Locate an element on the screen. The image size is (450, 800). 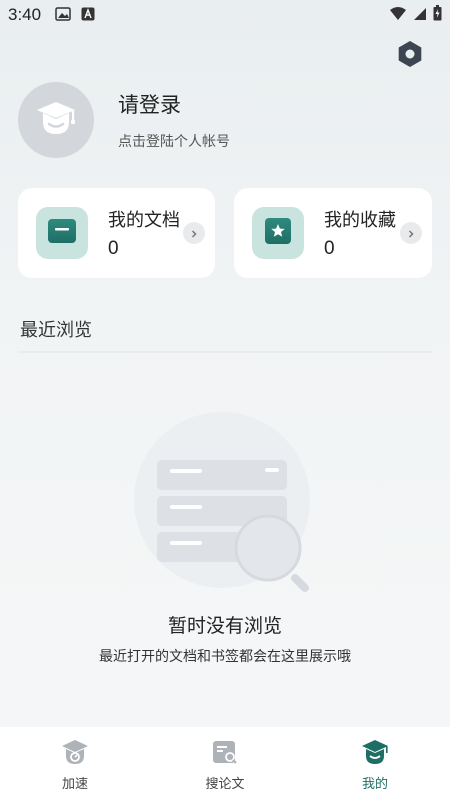
nav-label-speed: 加速 is located at coordinates (74, 784).